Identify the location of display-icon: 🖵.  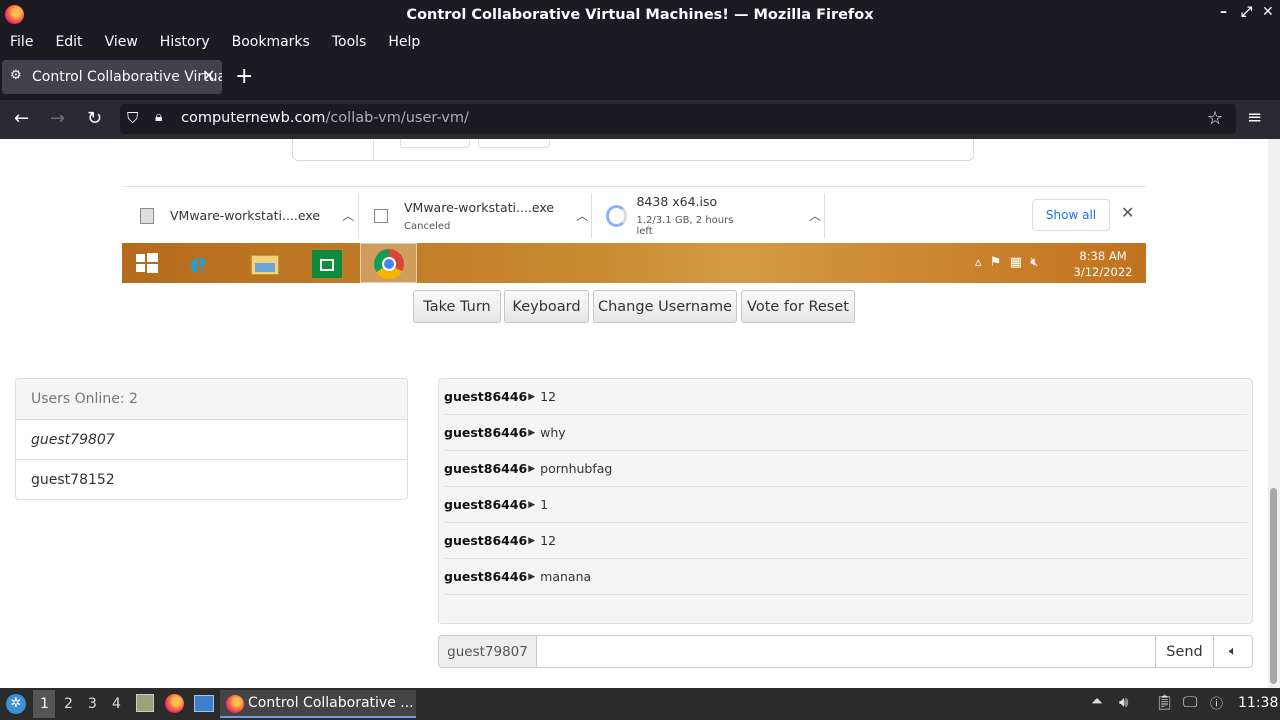
(1190, 702).